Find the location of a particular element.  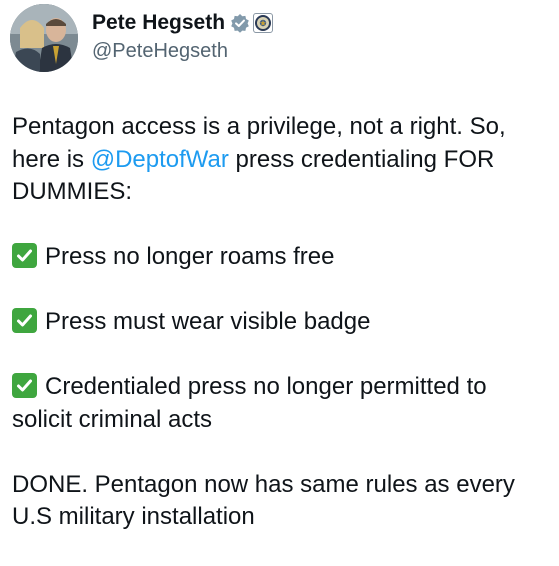

tweet-header: Pete Hegseth @PeteHegseth is located at coordinates (142, 39).